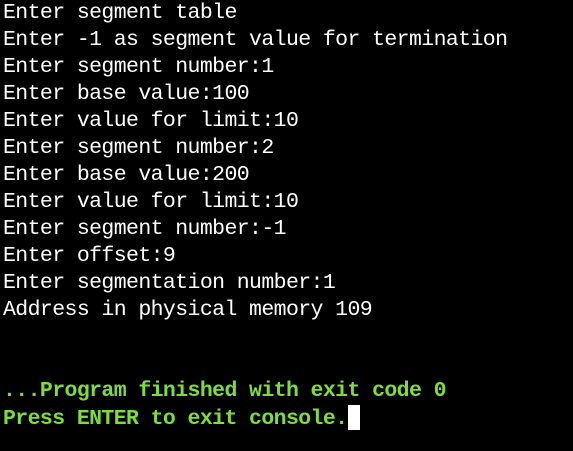 This screenshot has height=451, width=573. What do you see at coordinates (354, 417) in the screenshot?
I see `text-cursor` at bounding box center [354, 417].